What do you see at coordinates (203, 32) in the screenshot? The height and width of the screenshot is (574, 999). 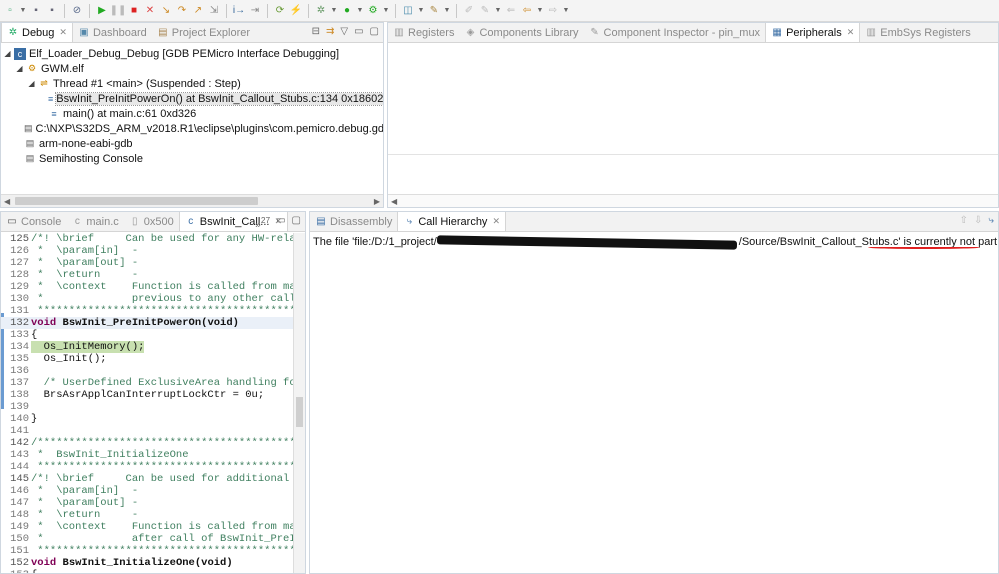 I see `tab-project-explorer: ▤ Project Explorer` at bounding box center [203, 32].